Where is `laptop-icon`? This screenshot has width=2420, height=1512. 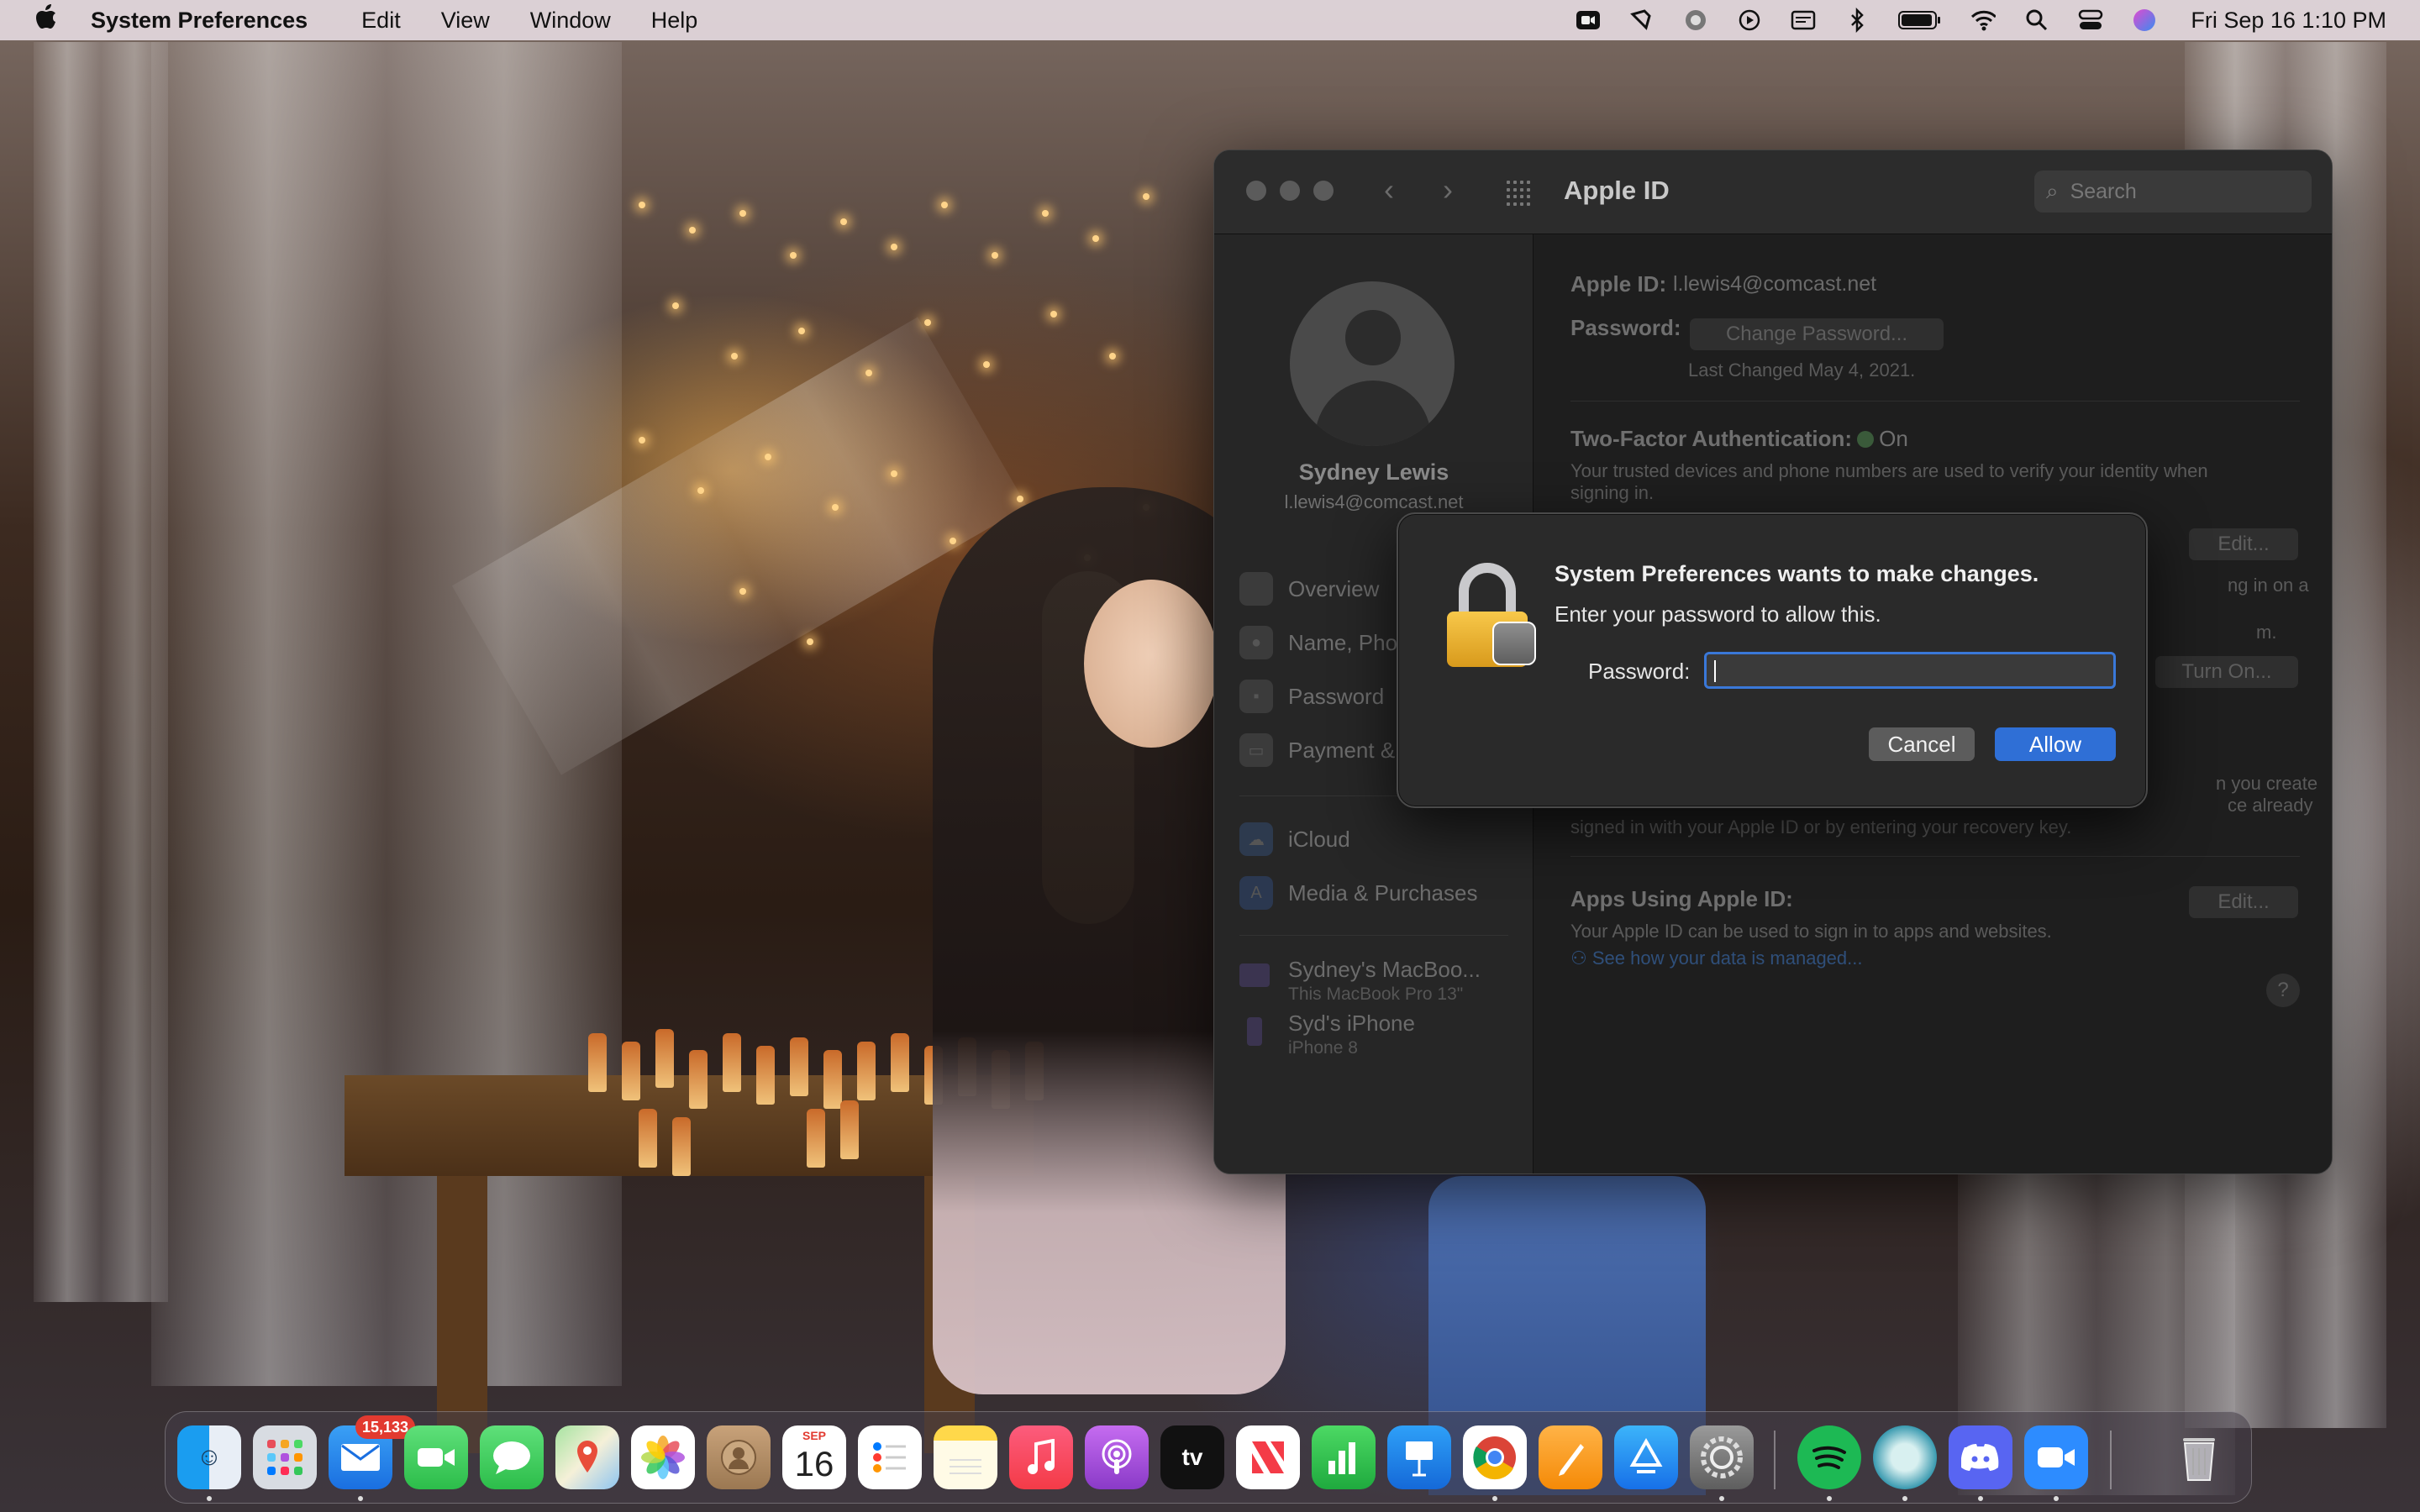
laptop-icon is located at coordinates (1255, 975).